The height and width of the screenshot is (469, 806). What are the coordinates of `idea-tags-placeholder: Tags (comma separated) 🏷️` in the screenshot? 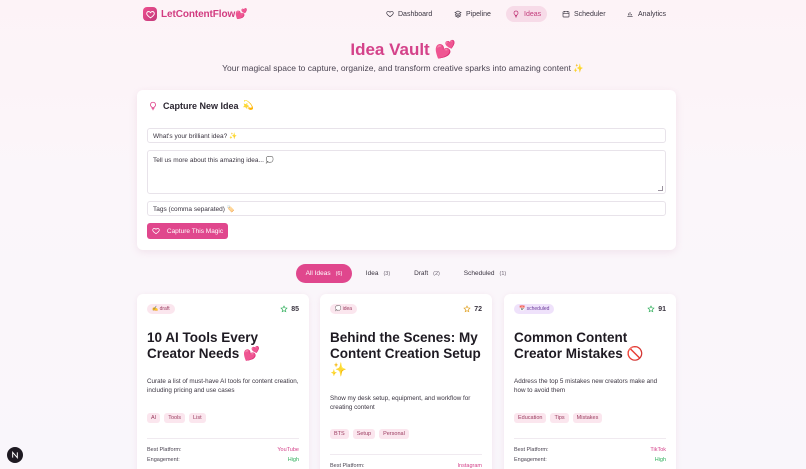 It's located at (194, 209).